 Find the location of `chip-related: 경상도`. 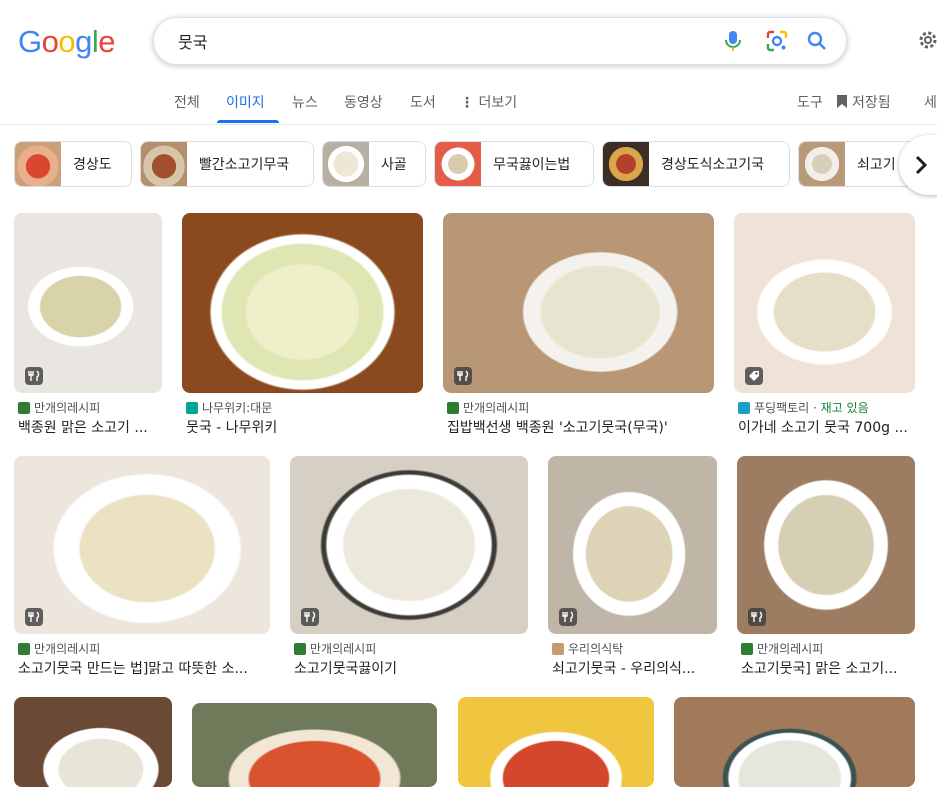

chip-related: 경상도 is located at coordinates (73, 164).